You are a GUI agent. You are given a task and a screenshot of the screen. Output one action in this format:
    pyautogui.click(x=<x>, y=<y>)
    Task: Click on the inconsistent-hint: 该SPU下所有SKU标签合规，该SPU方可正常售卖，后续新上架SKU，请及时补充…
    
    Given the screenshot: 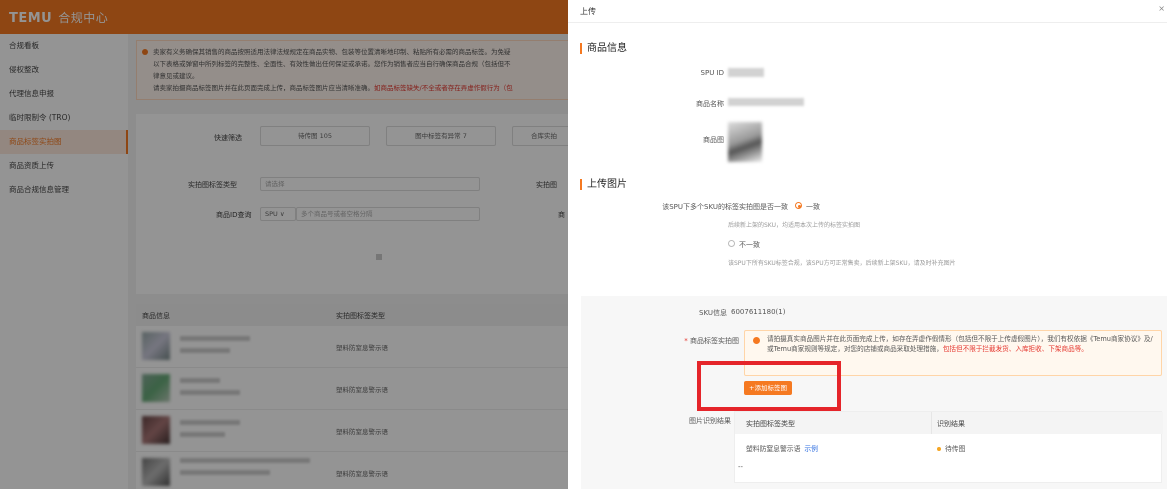 What is the action you would take?
    pyautogui.click(x=842, y=263)
    